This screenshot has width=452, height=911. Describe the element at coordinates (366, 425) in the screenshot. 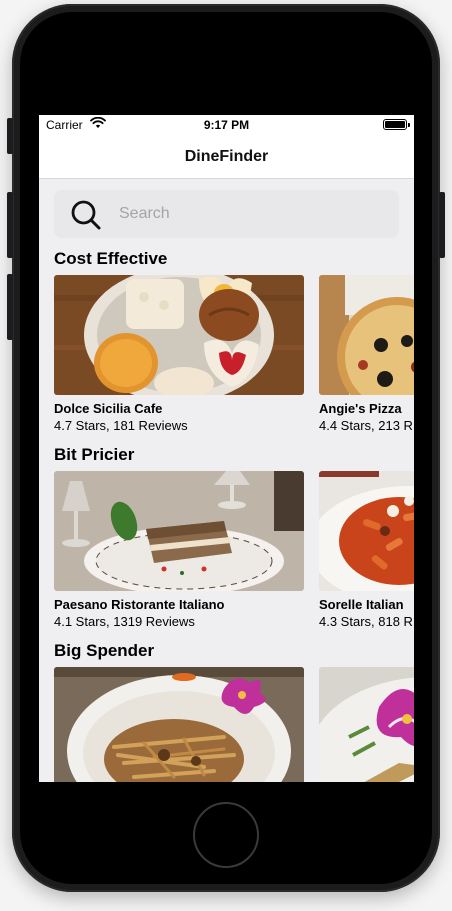

I see `restaurant-rating: 4.4 Stars, 213 R` at that location.